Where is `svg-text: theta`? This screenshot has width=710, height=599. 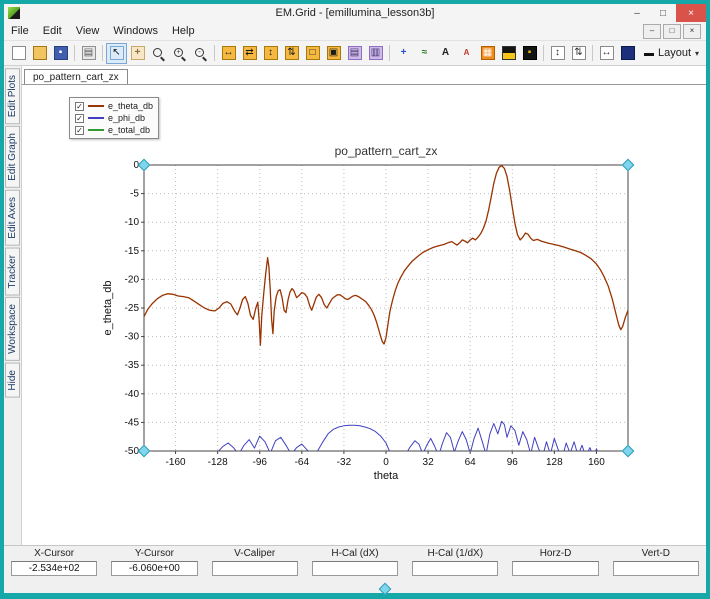 svg-text: theta is located at coordinates (386, 476).